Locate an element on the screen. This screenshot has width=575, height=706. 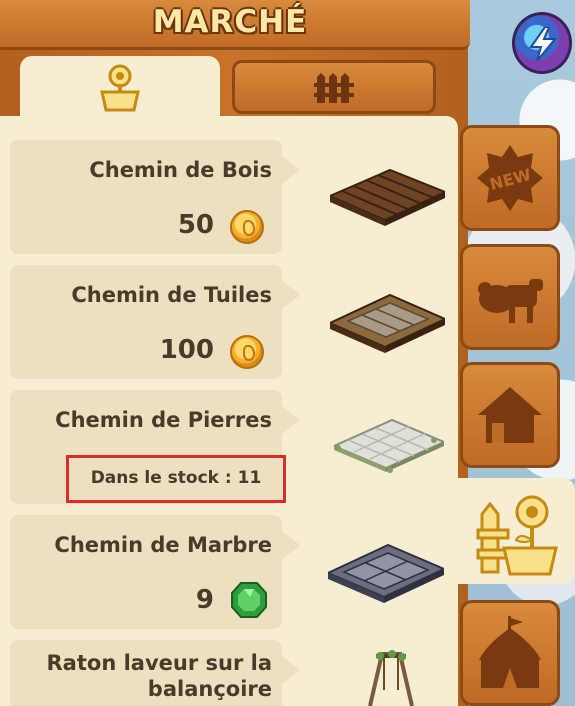
item-price: 9 is located at coordinates (204, 600).